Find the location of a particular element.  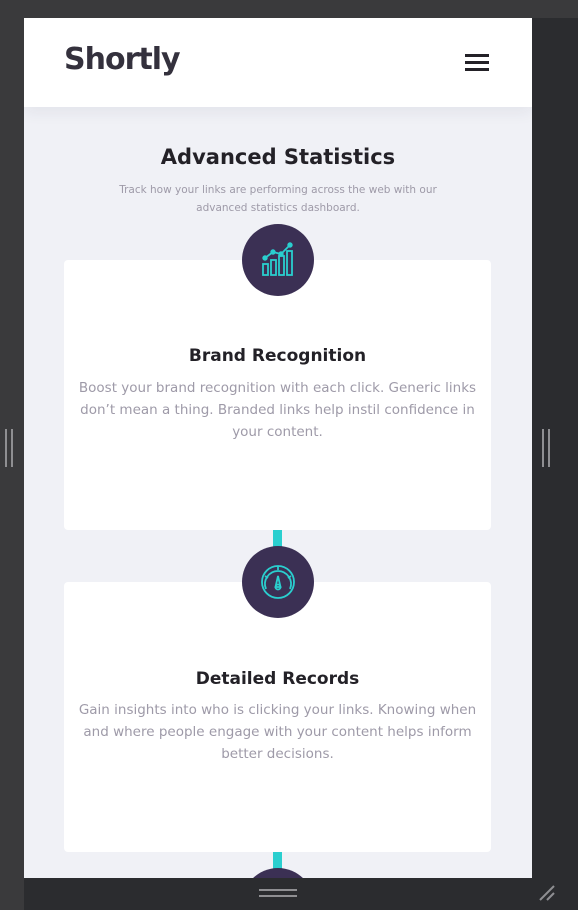

resize-handle-right is located at coordinates (546, 448).